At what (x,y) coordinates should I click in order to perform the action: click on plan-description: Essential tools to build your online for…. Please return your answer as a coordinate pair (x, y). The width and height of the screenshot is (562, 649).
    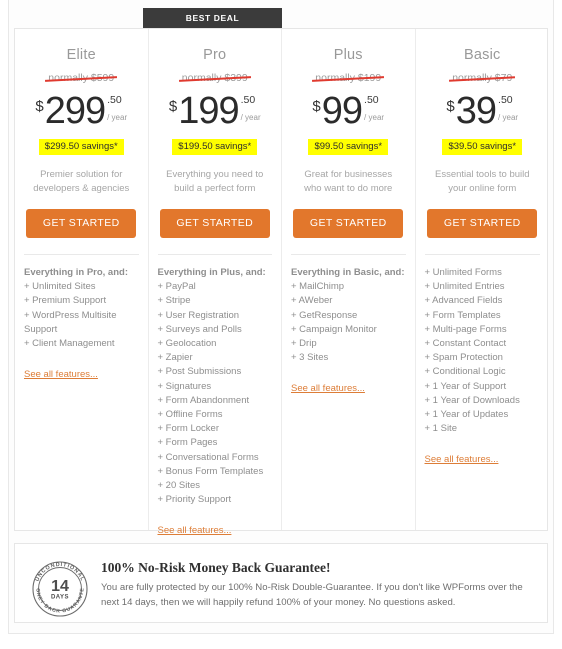
    Looking at the image, I should click on (482, 181).